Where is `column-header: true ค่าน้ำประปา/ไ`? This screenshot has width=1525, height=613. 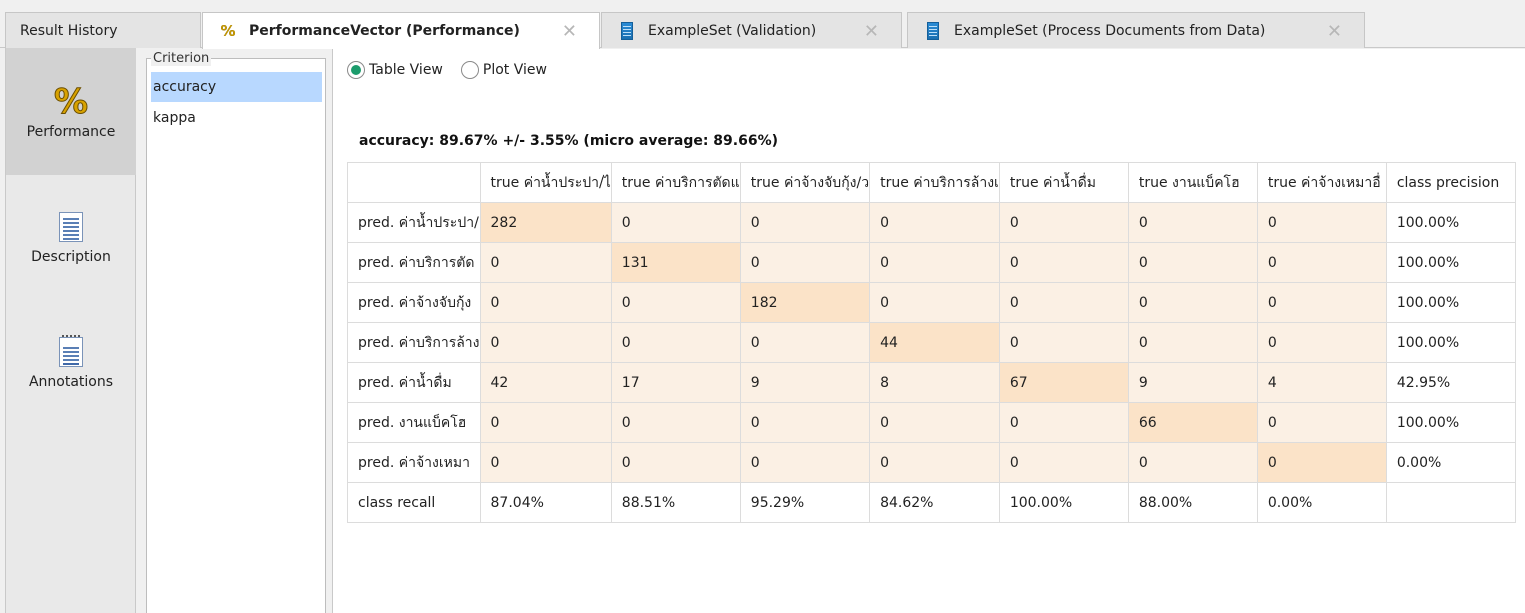 column-header: true ค่าน้ำประปา/ไ is located at coordinates (545, 182).